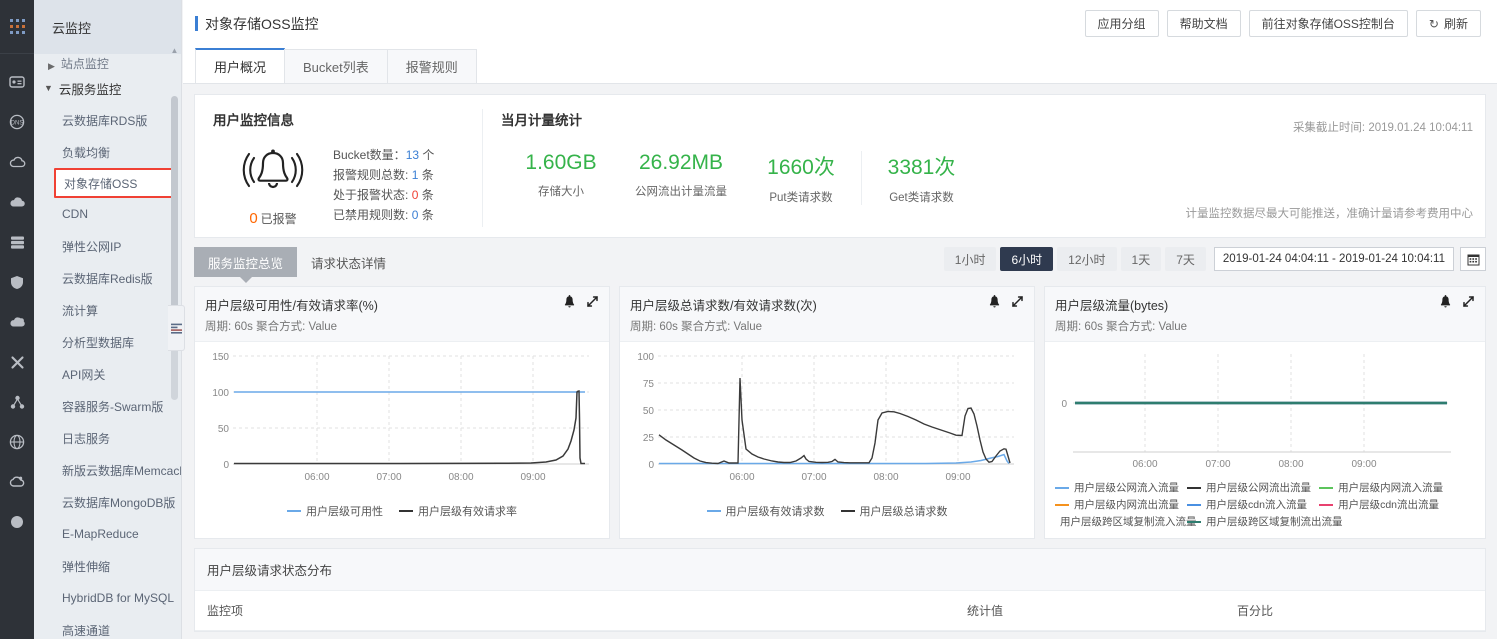 Image resolution: width=1497 pixels, height=639 pixels. I want to click on cloud-monitor-icon, so click(17, 482).